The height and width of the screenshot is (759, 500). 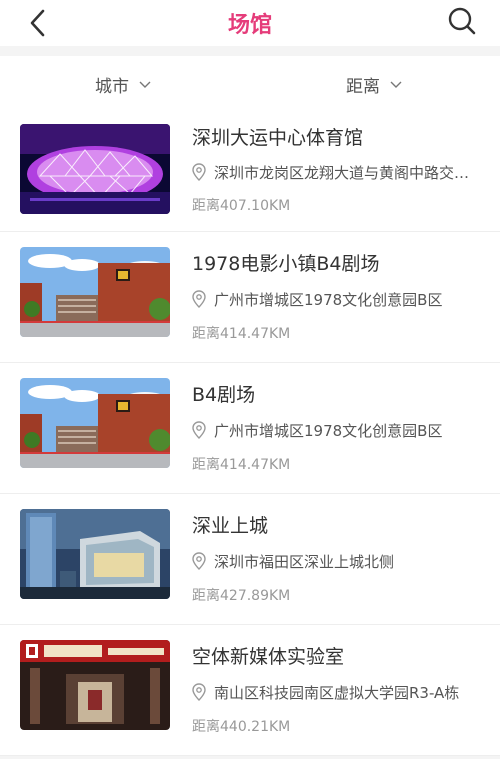 I want to click on city-filter-button: 城市, so click(x=123, y=84).